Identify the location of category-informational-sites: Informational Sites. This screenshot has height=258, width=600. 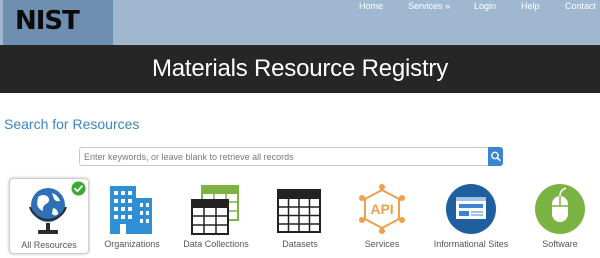
(471, 216).